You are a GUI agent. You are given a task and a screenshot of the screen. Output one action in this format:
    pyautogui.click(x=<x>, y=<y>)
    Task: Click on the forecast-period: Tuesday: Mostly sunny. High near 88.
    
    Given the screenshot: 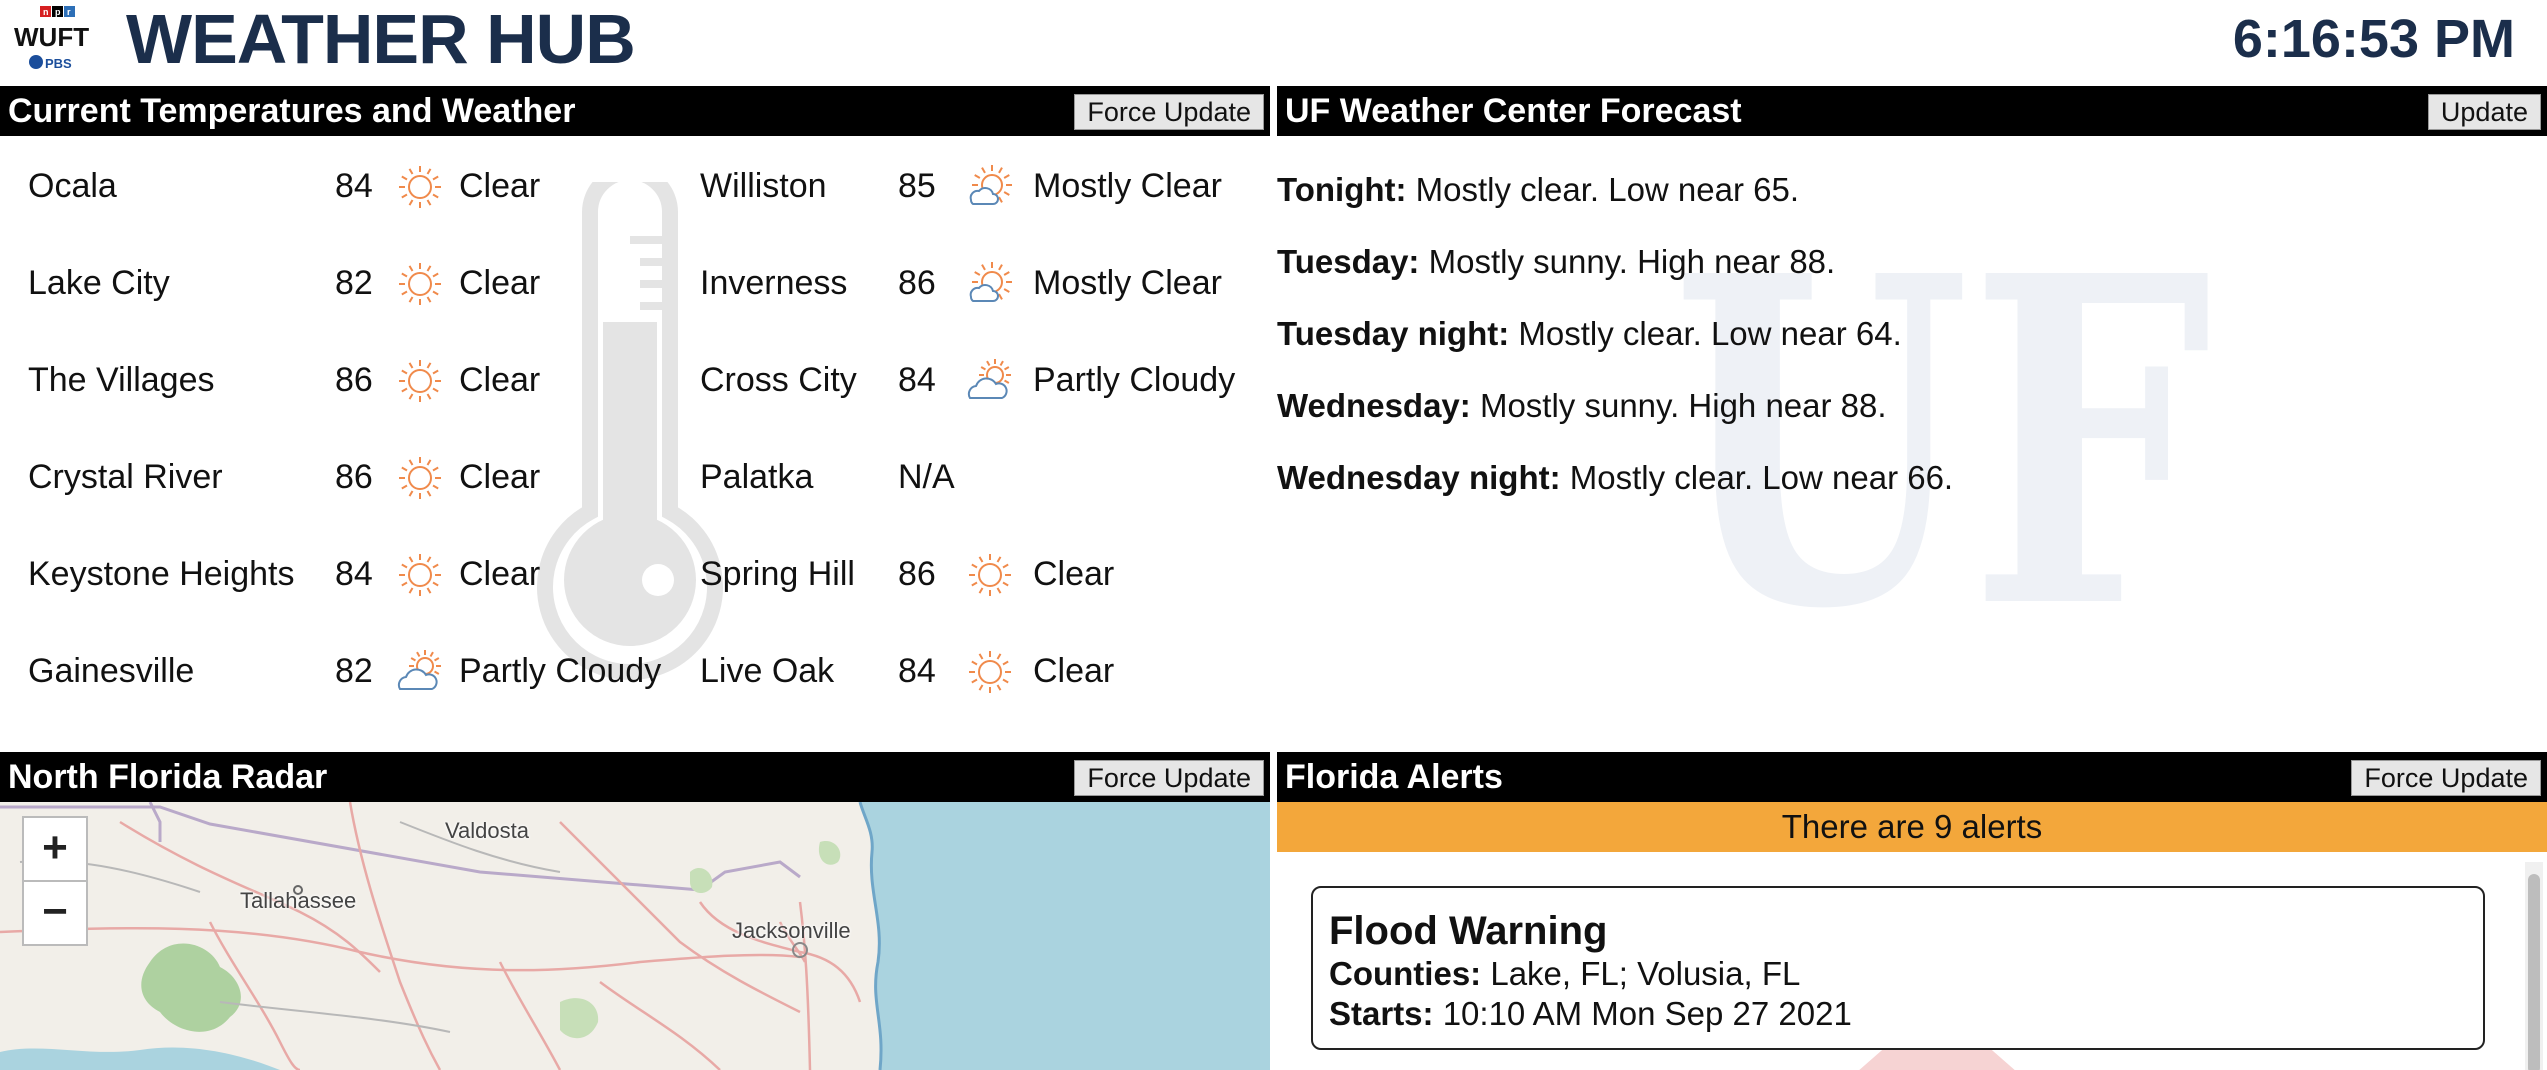 What is the action you would take?
    pyautogui.click(x=1556, y=262)
    